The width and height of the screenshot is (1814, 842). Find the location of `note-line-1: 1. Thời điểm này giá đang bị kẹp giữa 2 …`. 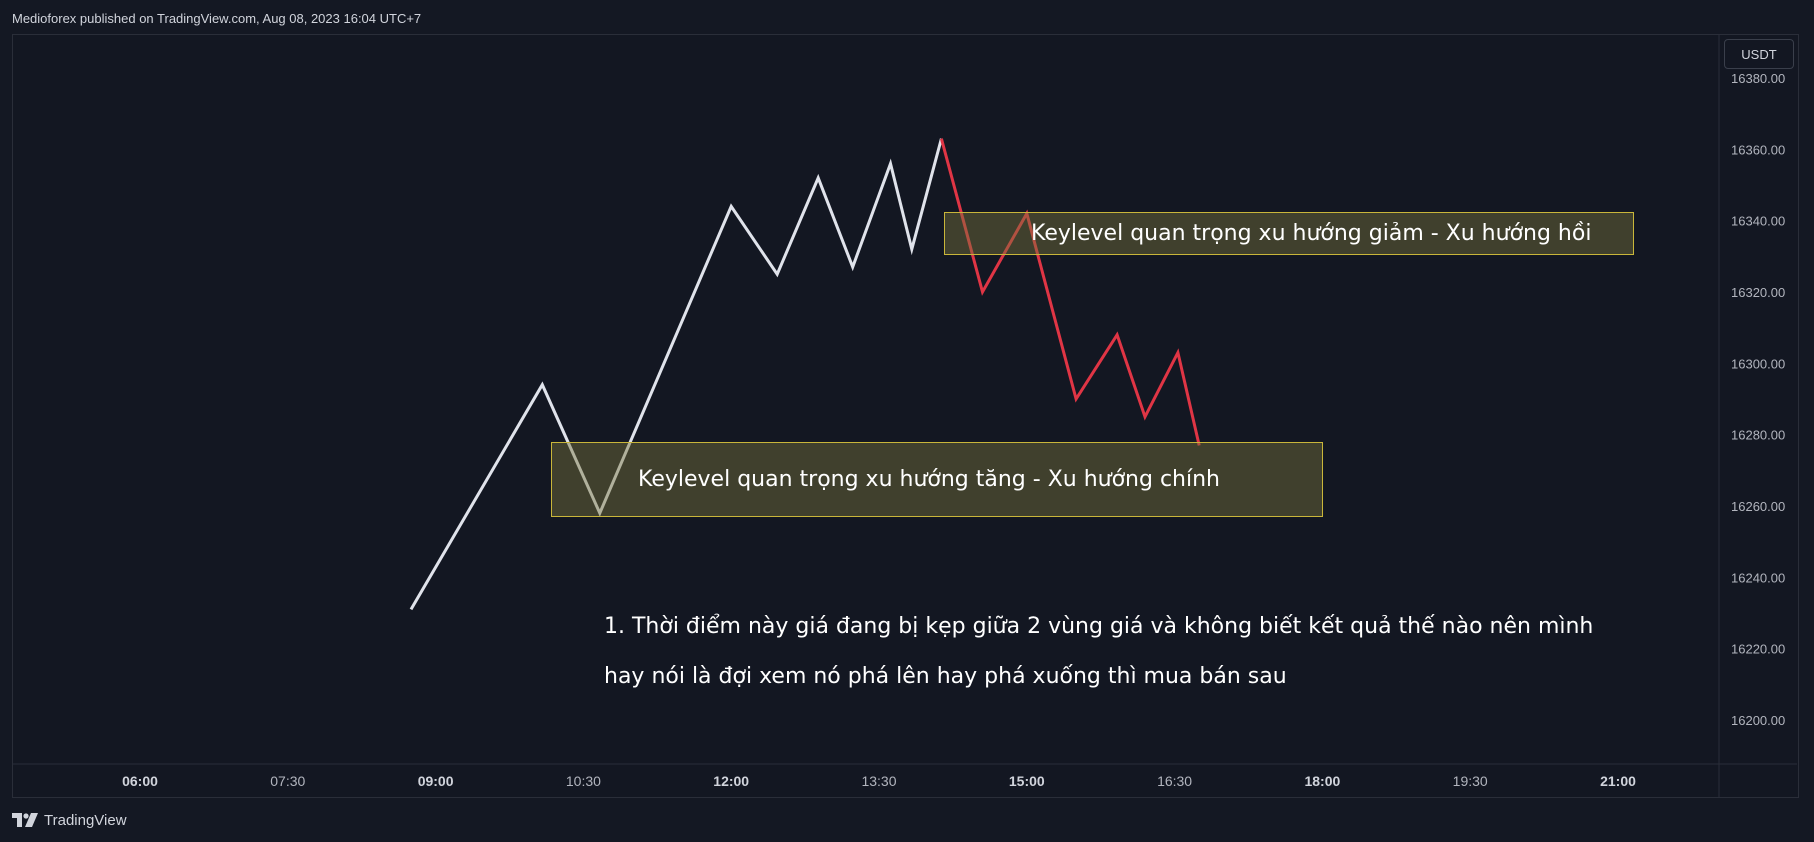

note-line-1: 1. Thời điểm này giá đang bị kẹp giữa 2 … is located at coordinates (1099, 626).